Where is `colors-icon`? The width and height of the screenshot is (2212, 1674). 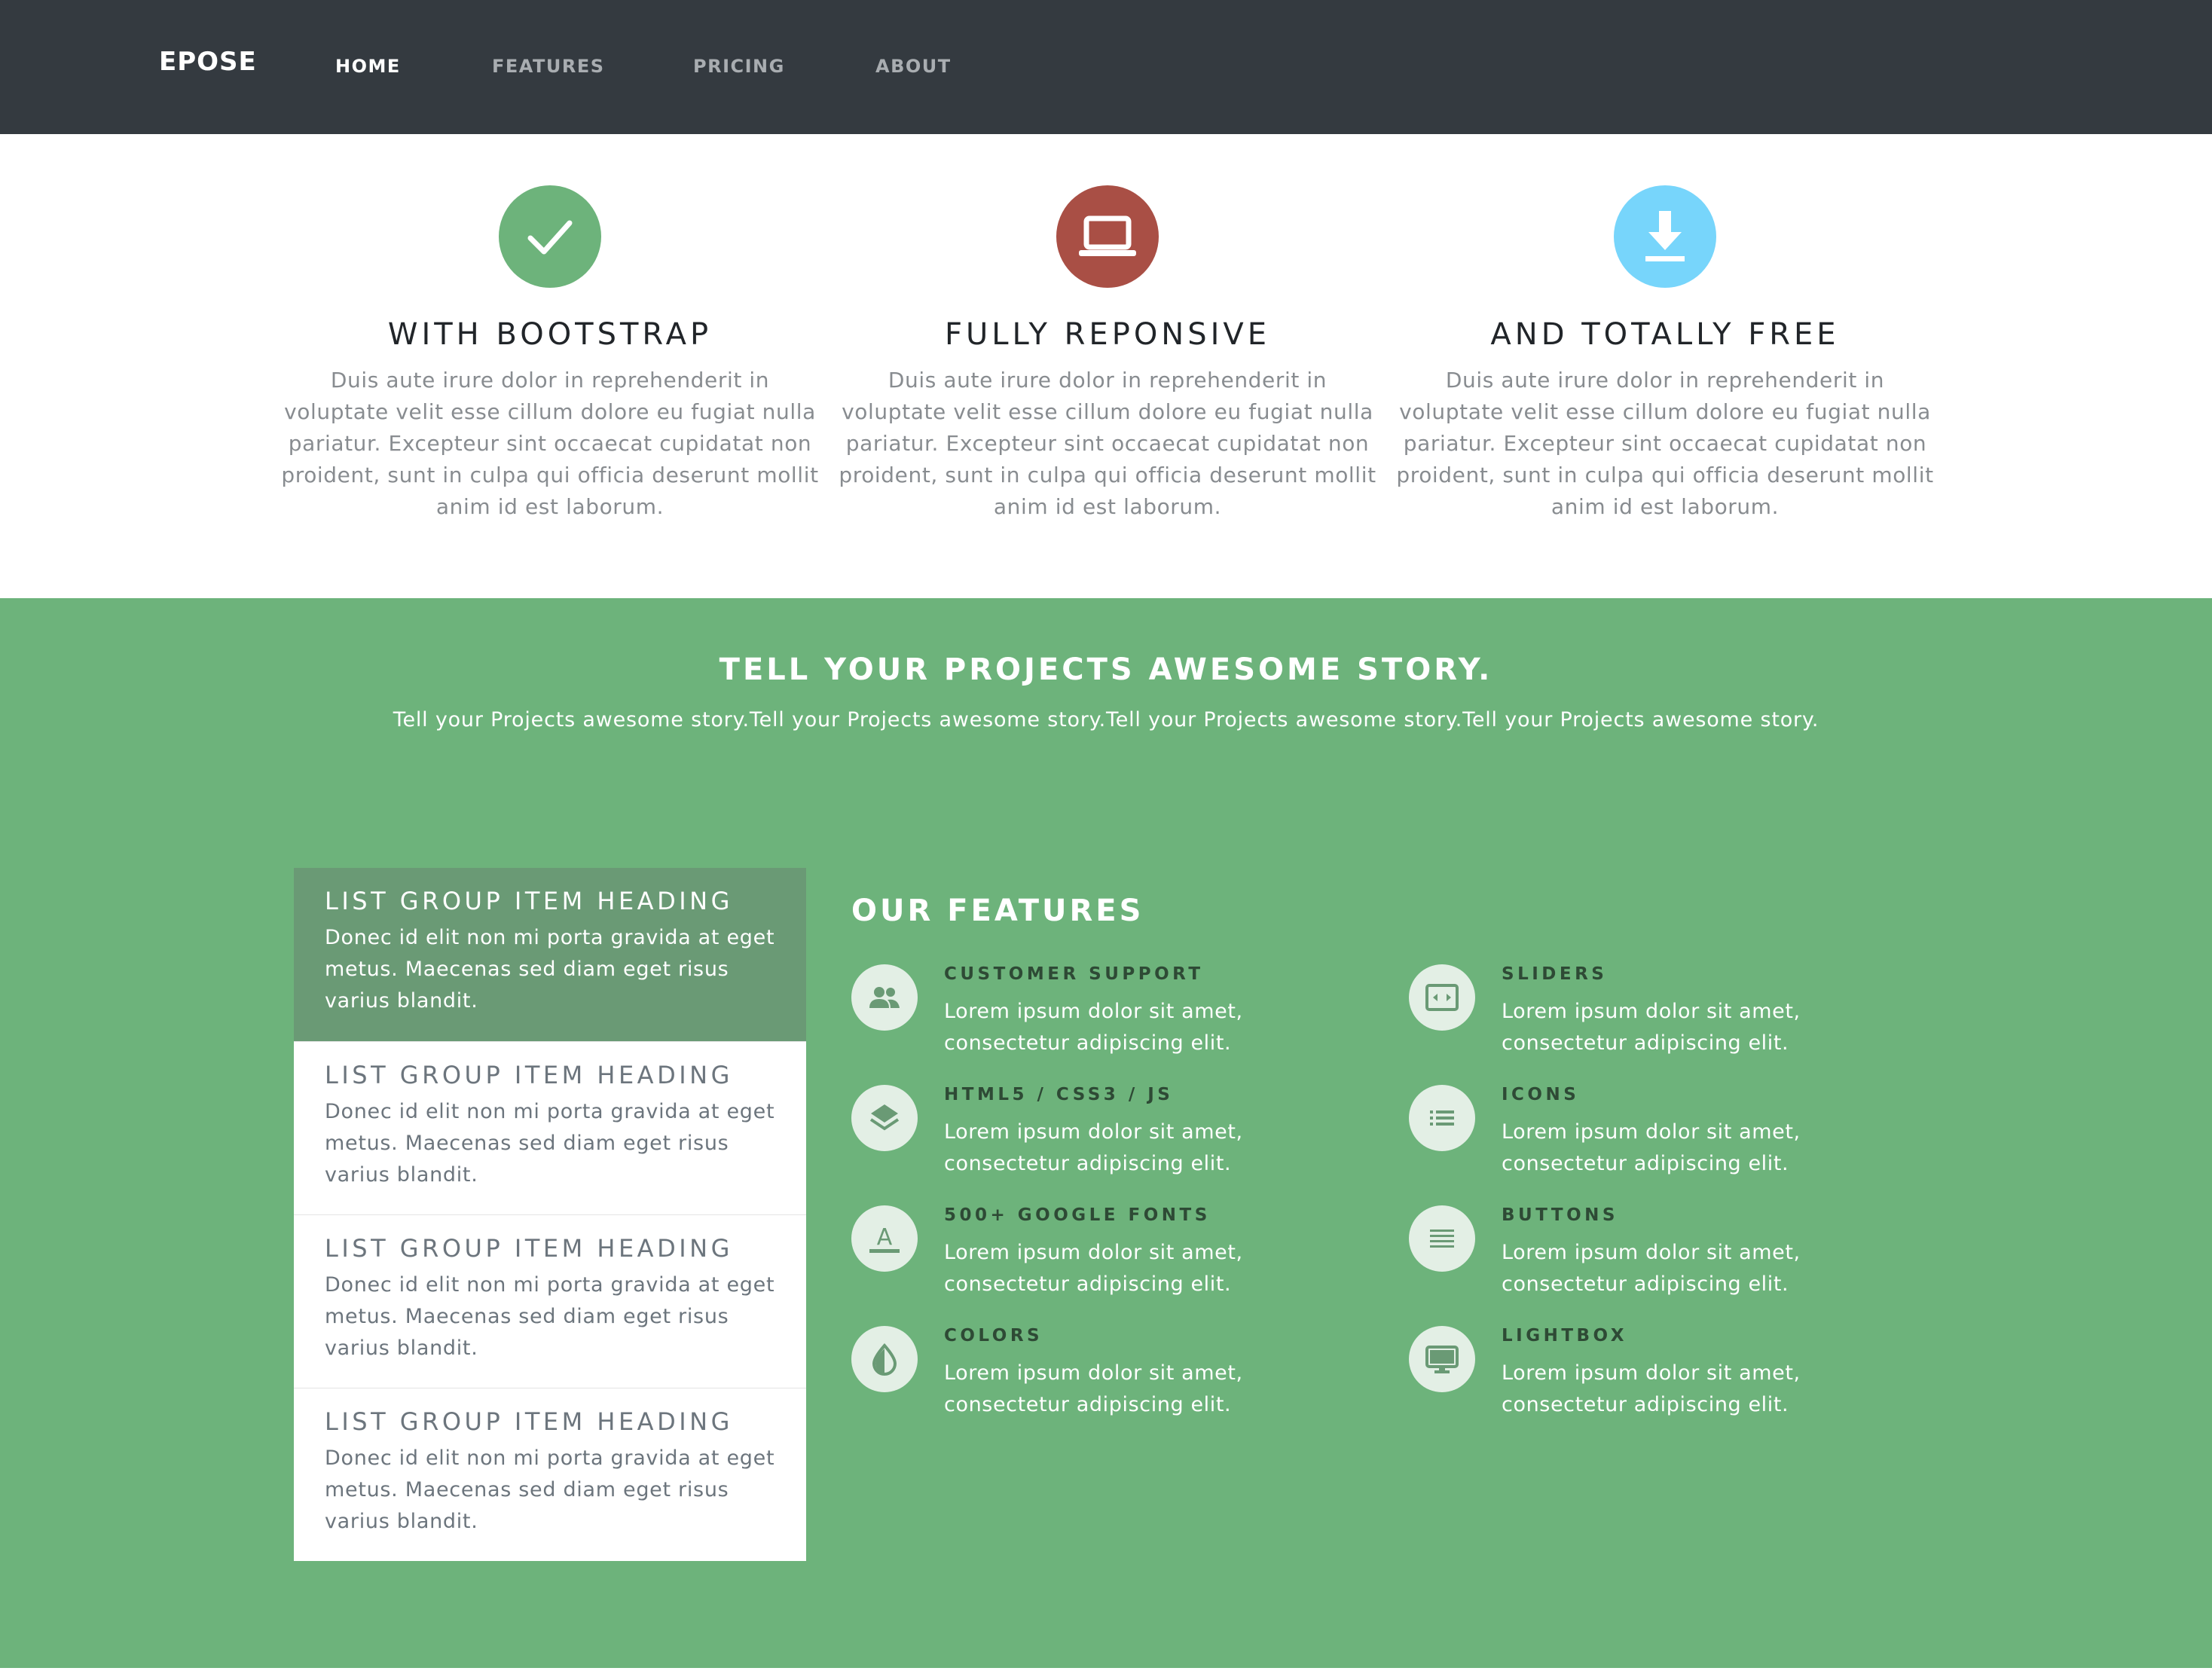 colors-icon is located at coordinates (884, 1359).